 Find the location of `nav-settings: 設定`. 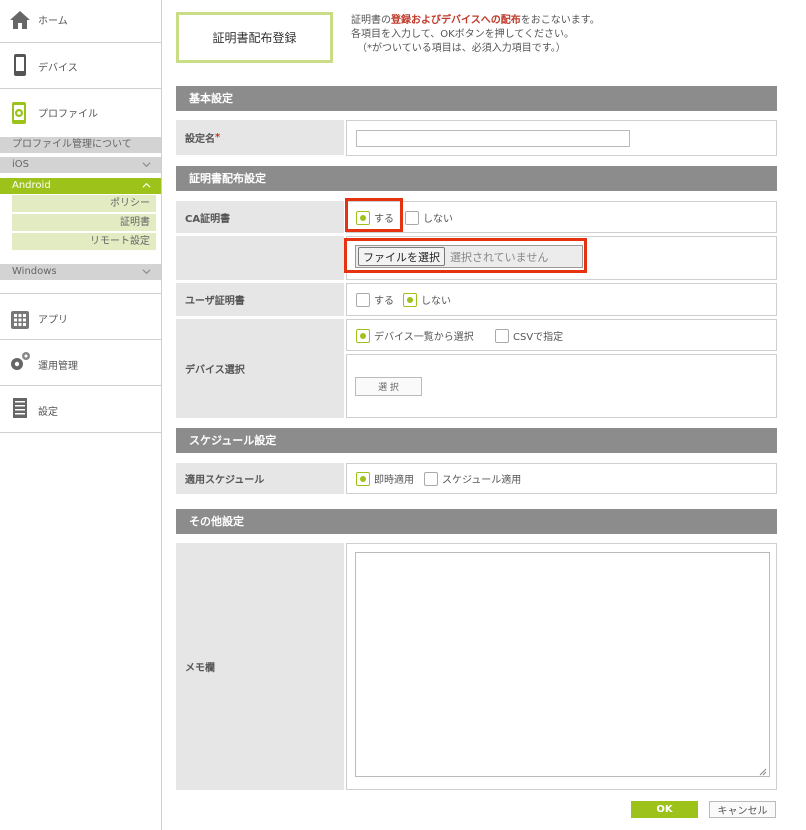

nav-settings: 設定 is located at coordinates (80, 409).